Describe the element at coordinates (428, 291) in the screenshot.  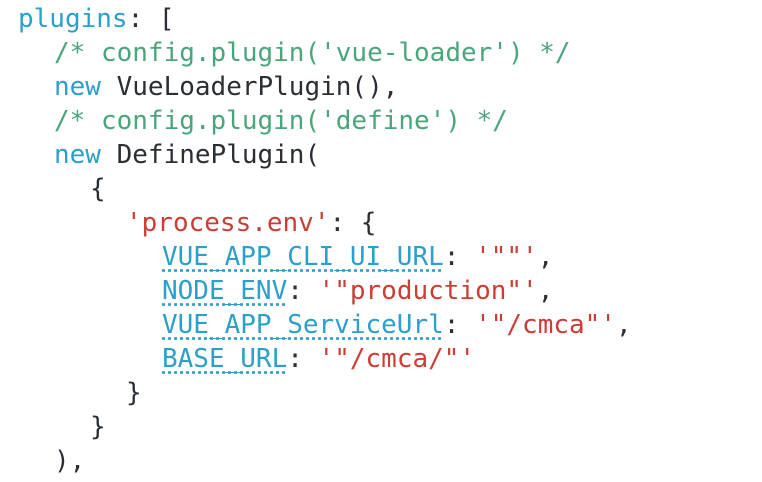
I see `code-token: '"production"'` at that location.